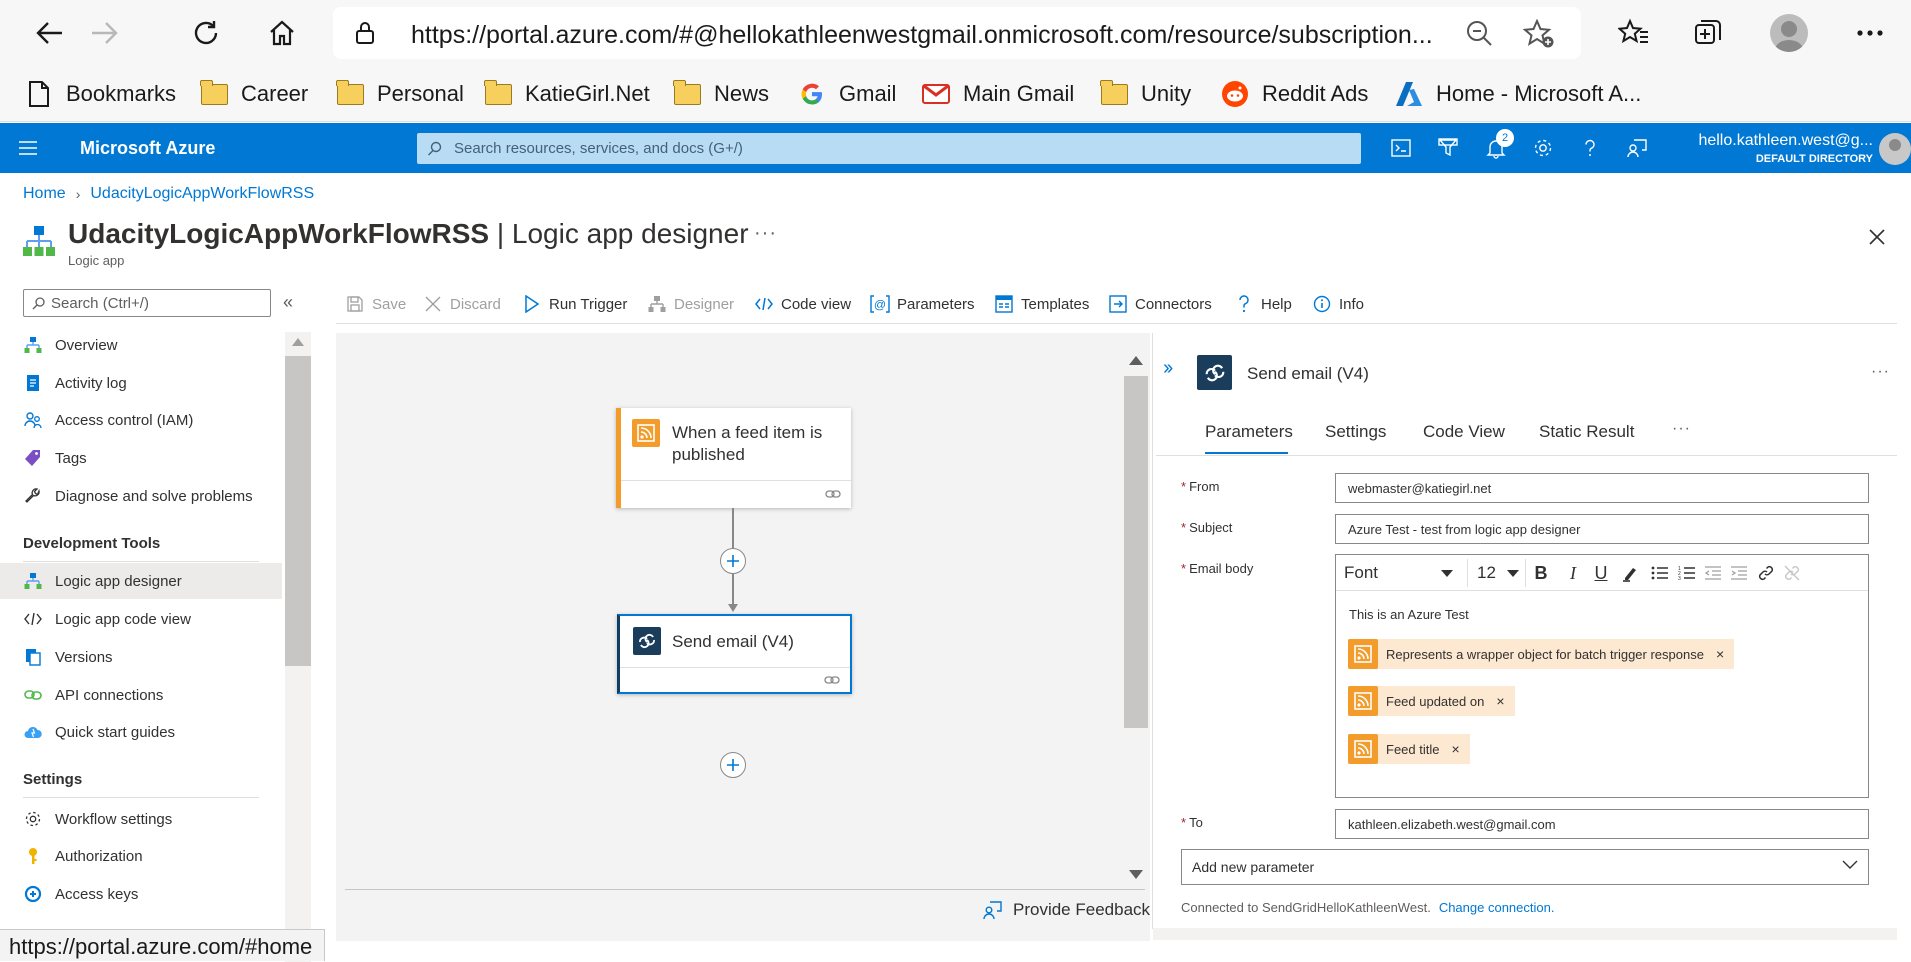 This screenshot has width=1911, height=962. What do you see at coordinates (141, 894) in the screenshot?
I see `menu-item-access-keys: Access keys` at bounding box center [141, 894].